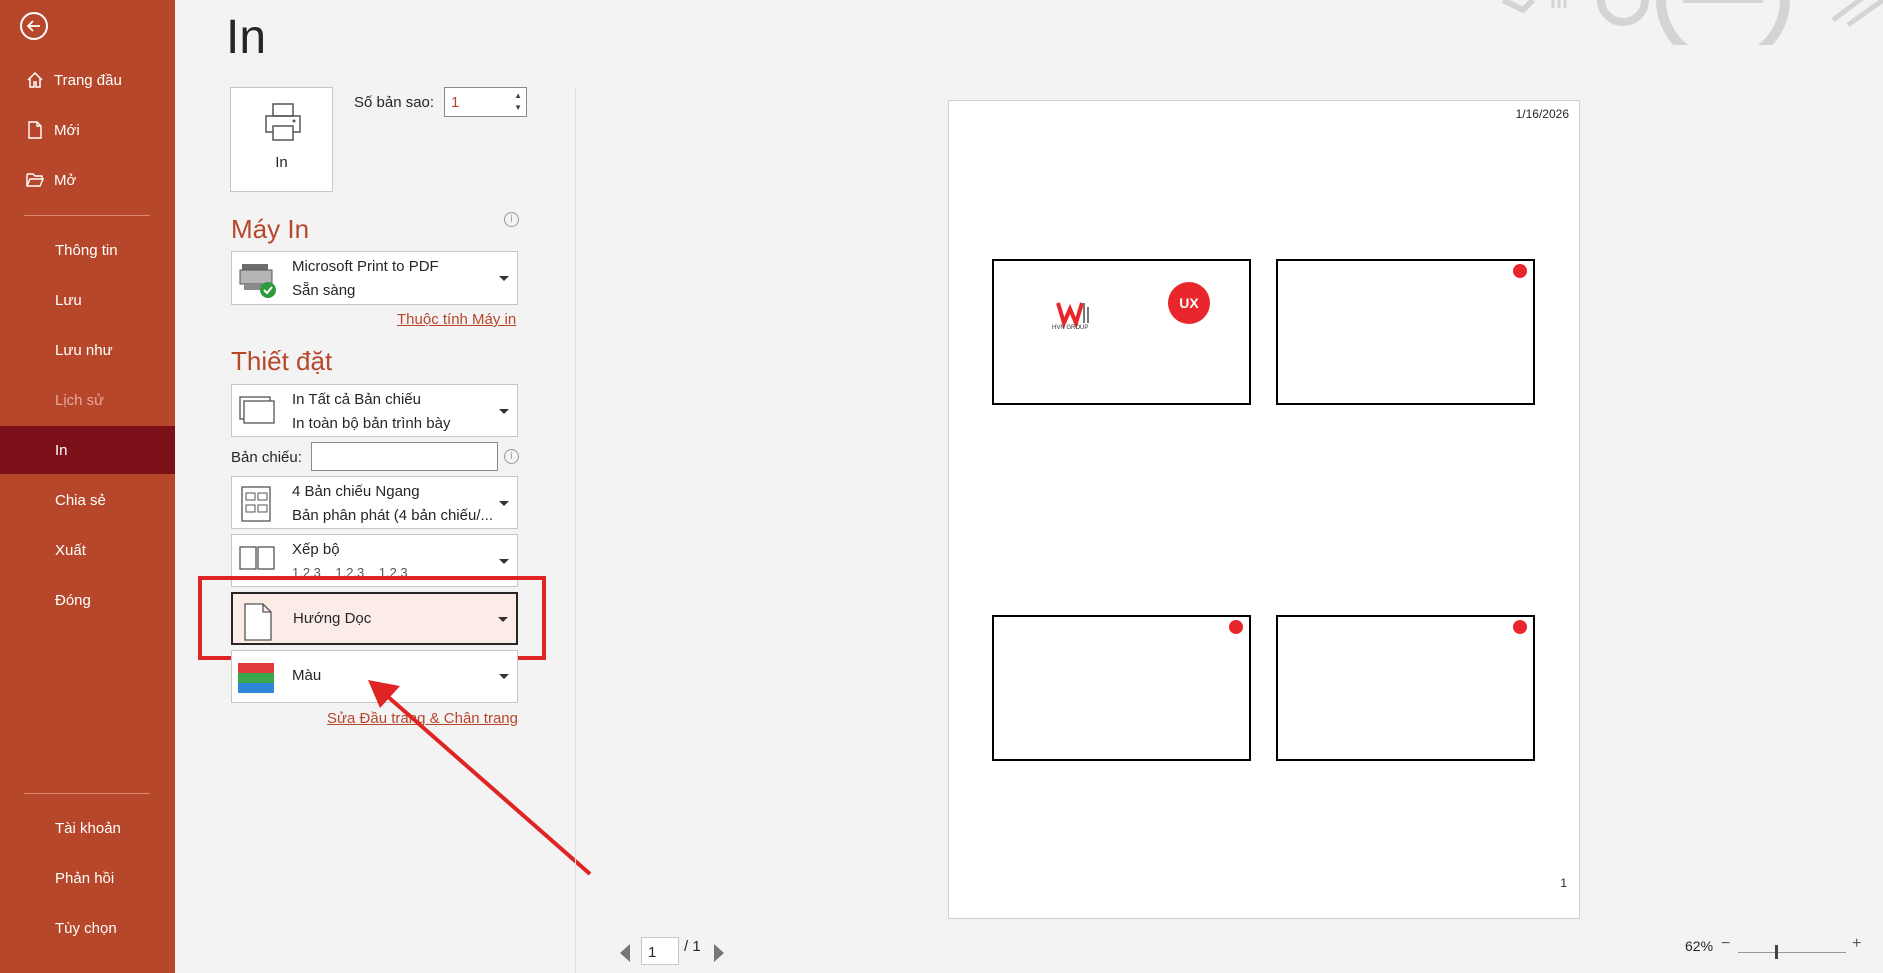 The width and height of the screenshot is (1883, 973). I want to click on sidebar-item-label: Xuất, so click(70, 550).